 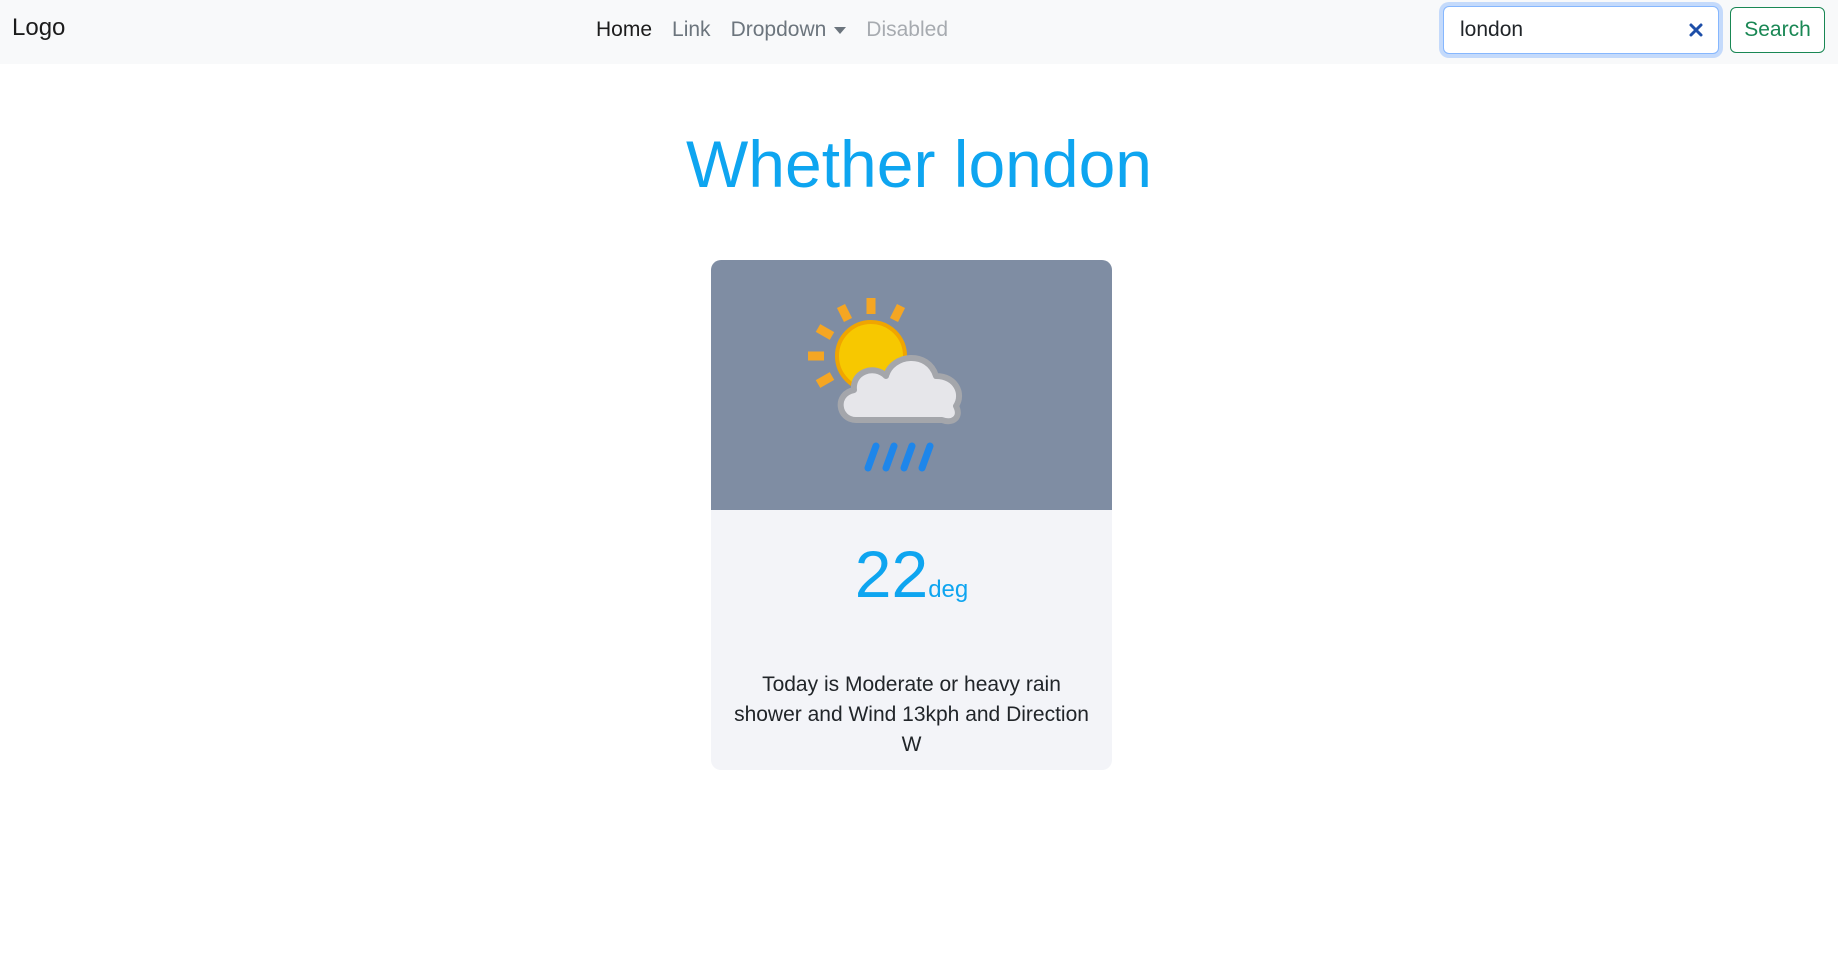 I want to click on nav-link-link: Link, so click(x=691, y=30).